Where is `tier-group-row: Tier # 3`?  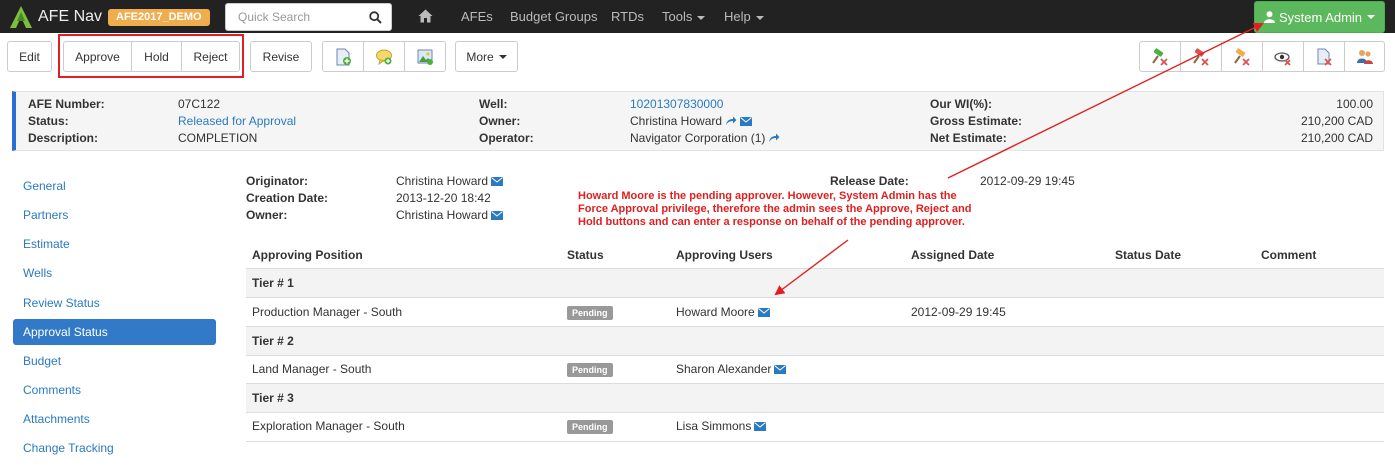
tier-group-row: Tier # 3 is located at coordinates (815, 398).